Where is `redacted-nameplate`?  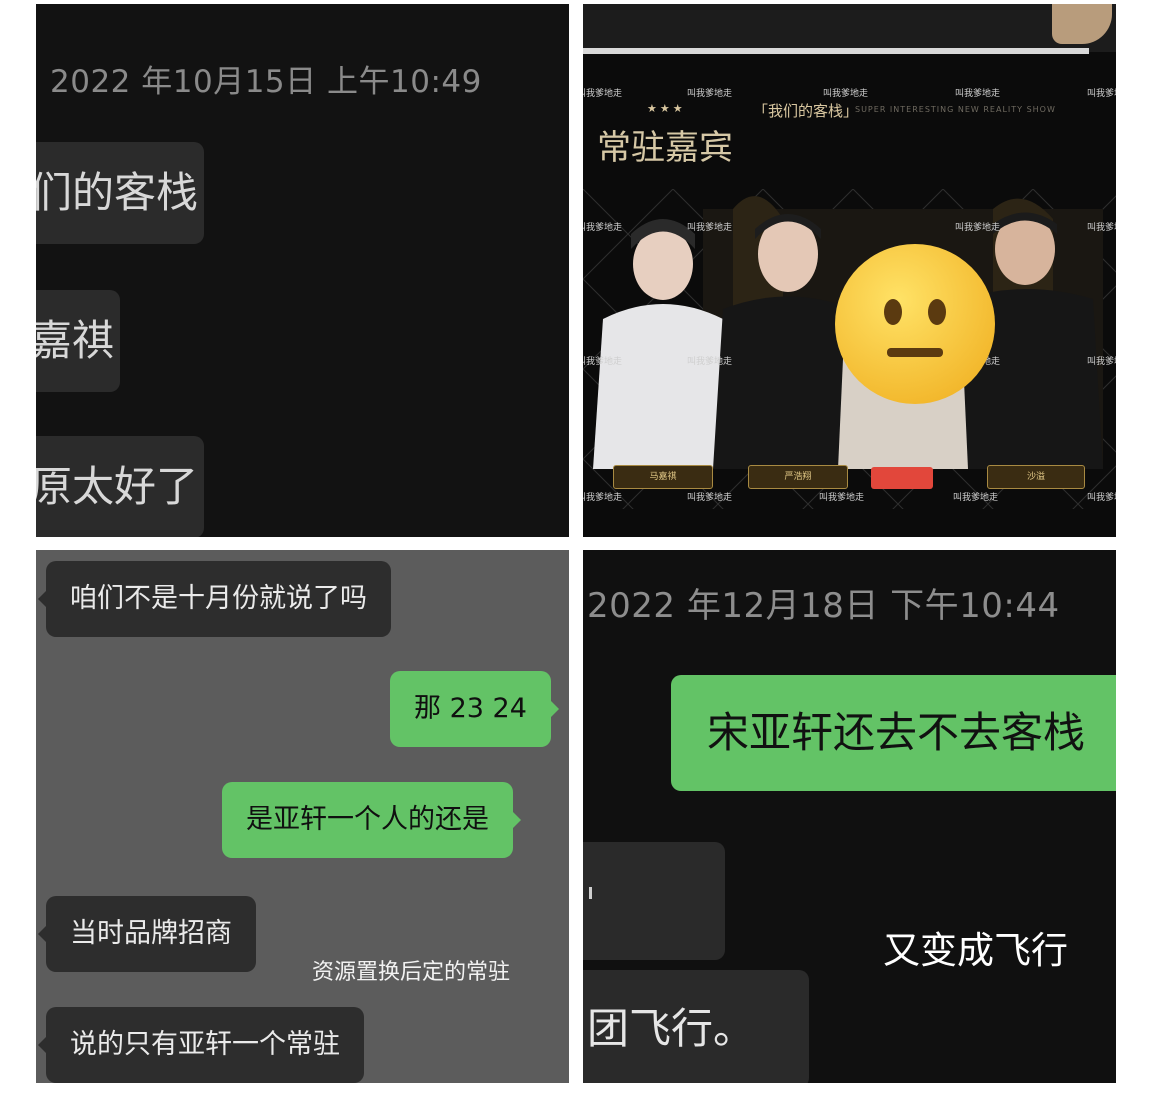
redacted-nameplate is located at coordinates (902, 478).